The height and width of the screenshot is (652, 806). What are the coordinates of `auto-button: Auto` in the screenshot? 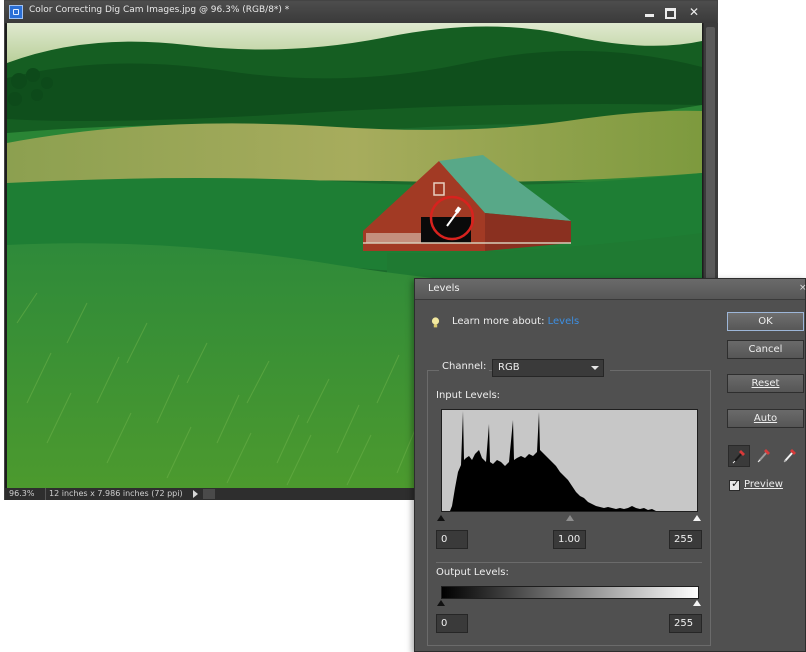 It's located at (765, 418).